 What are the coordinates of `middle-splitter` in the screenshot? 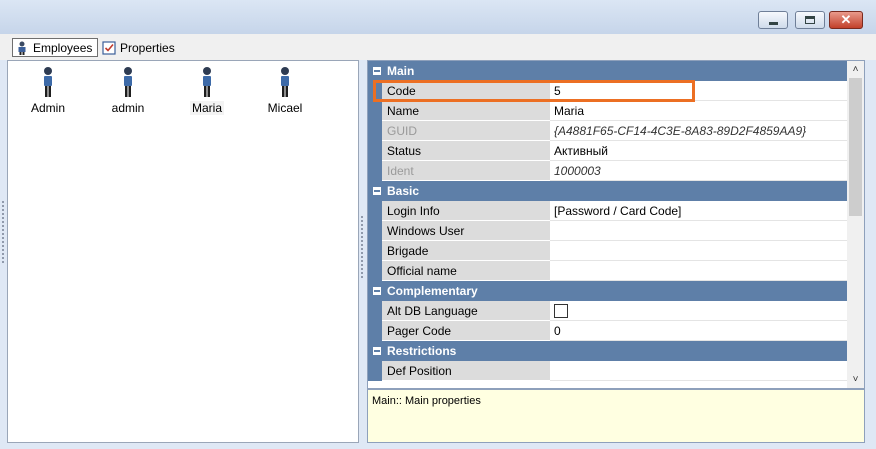 It's located at (363, 250).